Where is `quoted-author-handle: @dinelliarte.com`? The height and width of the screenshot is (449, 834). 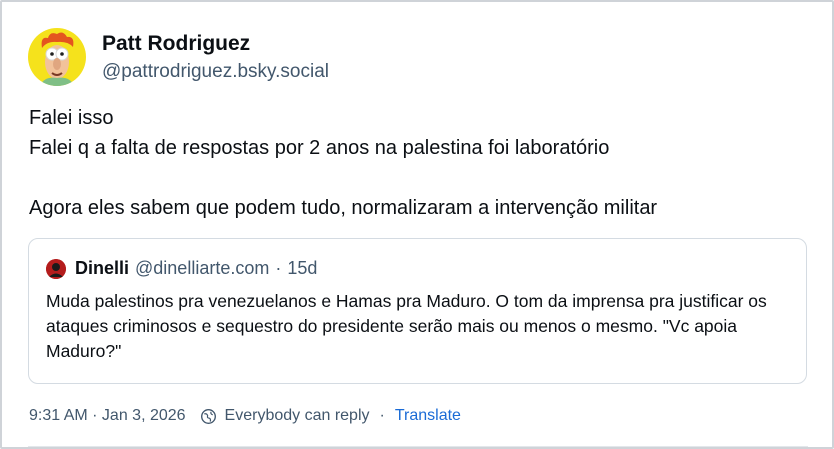
quoted-author-handle: @dinelliarte.com is located at coordinates (202, 268).